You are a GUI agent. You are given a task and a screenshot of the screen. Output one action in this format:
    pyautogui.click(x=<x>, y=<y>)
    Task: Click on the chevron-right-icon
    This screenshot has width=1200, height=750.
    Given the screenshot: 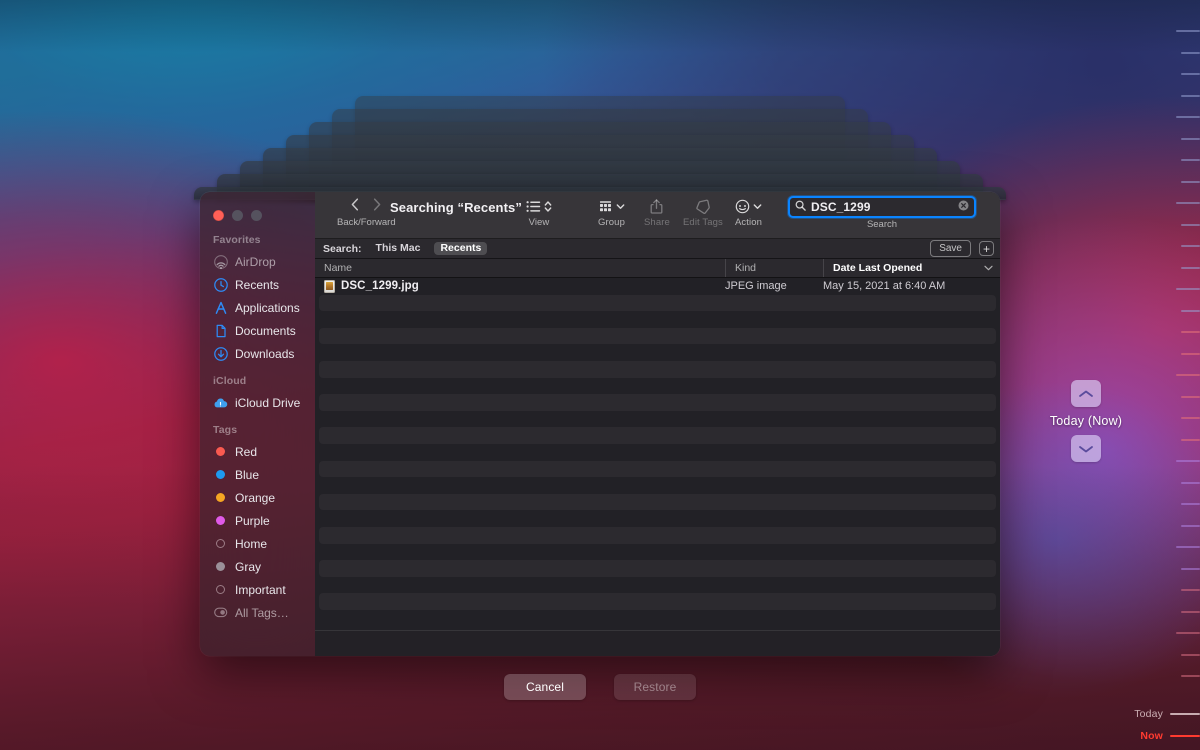 What is the action you would take?
    pyautogui.click(x=377, y=206)
    